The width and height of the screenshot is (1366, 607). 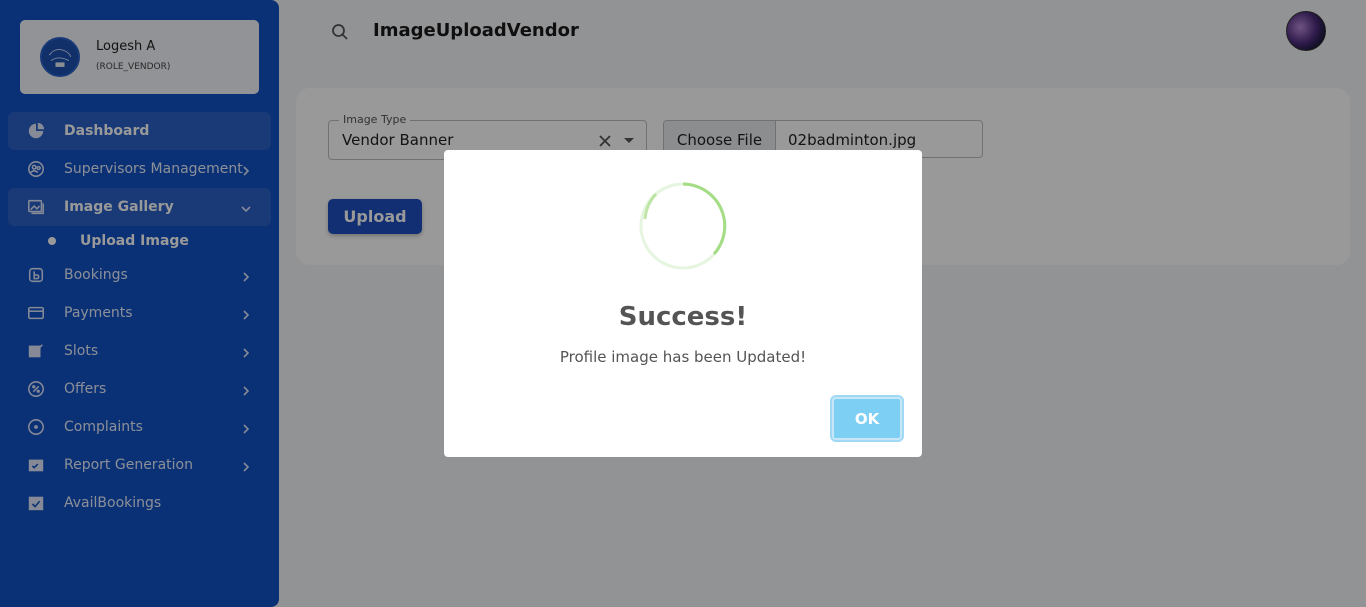 I want to click on dialog-message: Profile image has been Updated!, so click(x=683, y=357).